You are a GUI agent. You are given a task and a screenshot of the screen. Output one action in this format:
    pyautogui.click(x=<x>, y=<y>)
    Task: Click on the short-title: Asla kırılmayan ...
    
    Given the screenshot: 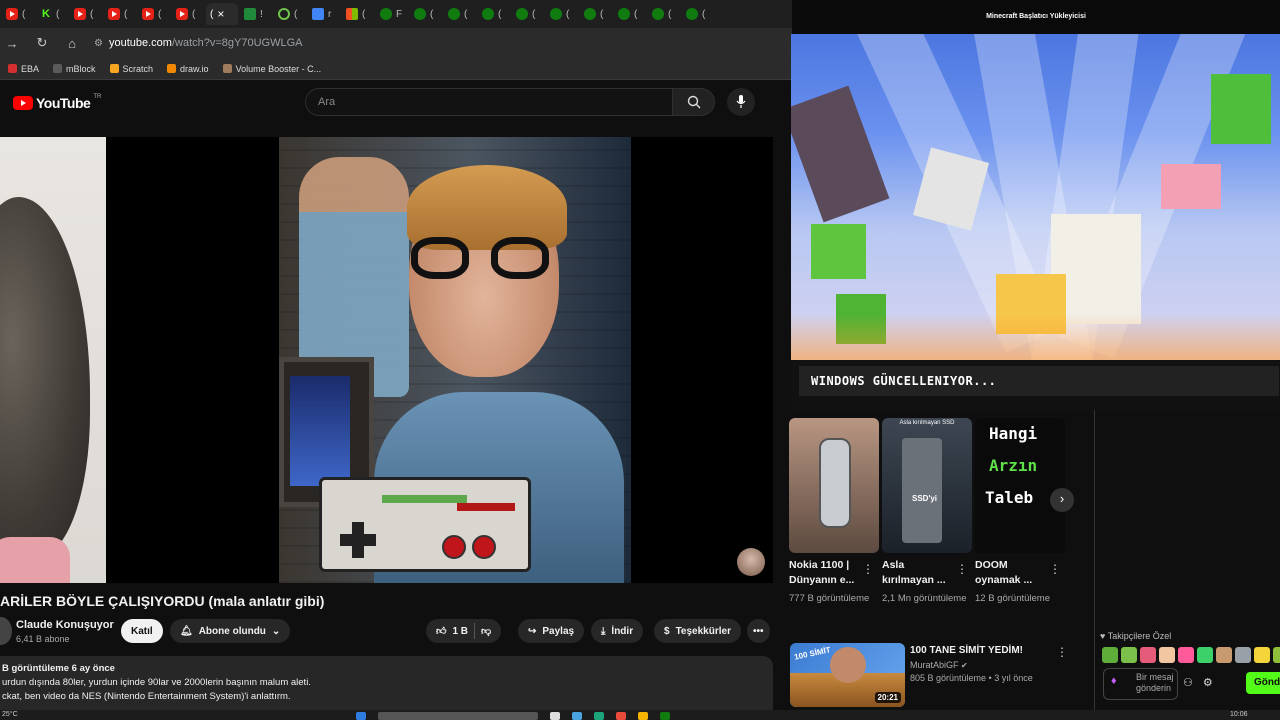 What is the action you would take?
    pyautogui.click(x=918, y=573)
    